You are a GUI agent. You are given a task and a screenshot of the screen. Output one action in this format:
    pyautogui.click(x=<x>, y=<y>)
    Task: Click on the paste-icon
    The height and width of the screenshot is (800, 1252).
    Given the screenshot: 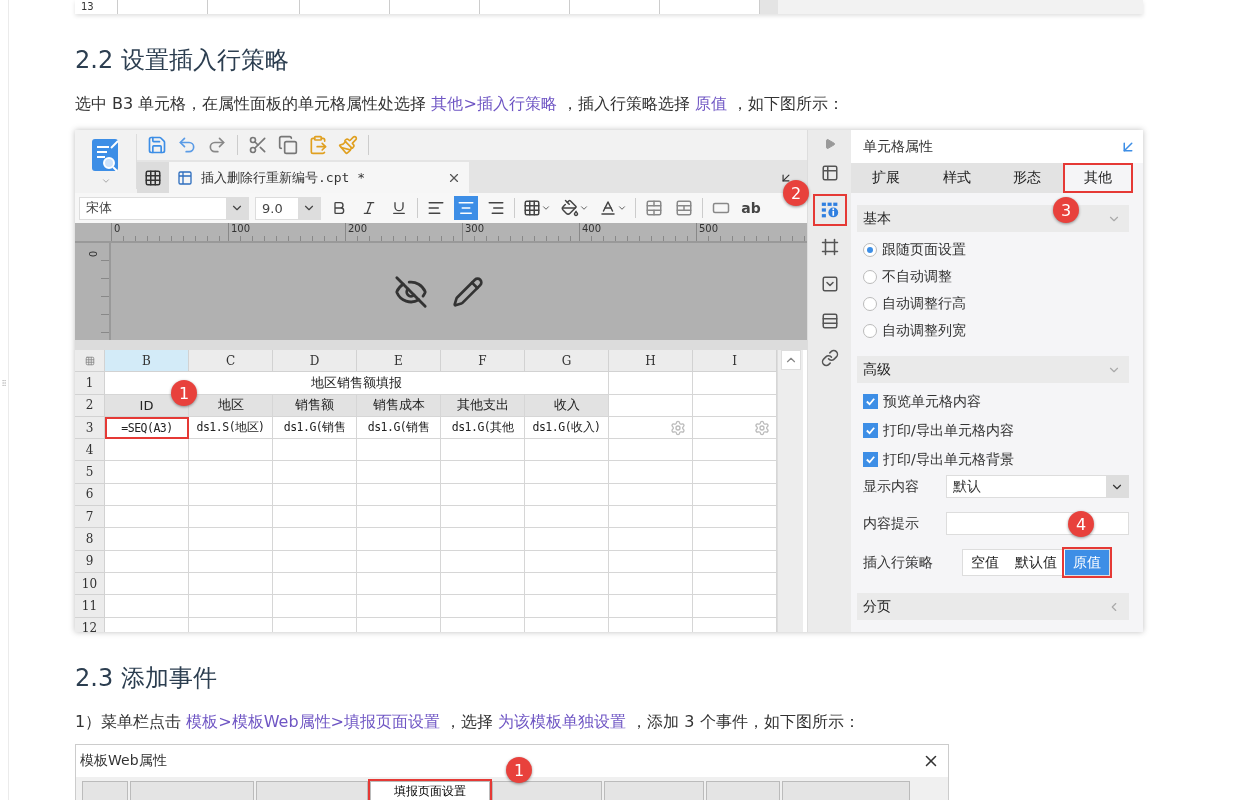 What is the action you would take?
    pyautogui.click(x=318, y=145)
    